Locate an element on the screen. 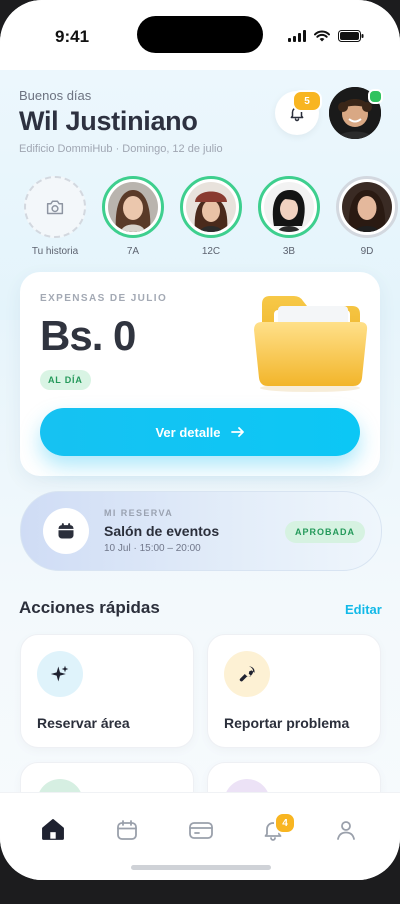 This screenshot has height=904, width=400. battery-icon is located at coordinates (351, 36).